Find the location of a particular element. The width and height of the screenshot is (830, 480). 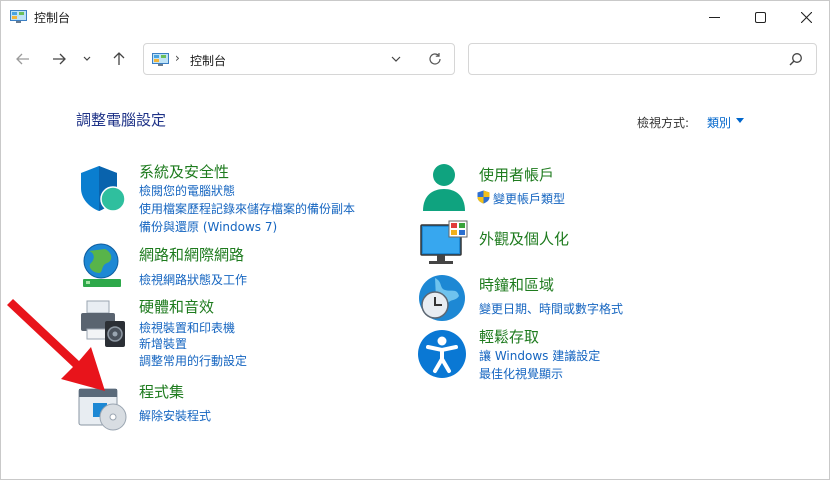

link-let-windows-suggest: 讓 Windows 建議設定 is located at coordinates (539, 355).